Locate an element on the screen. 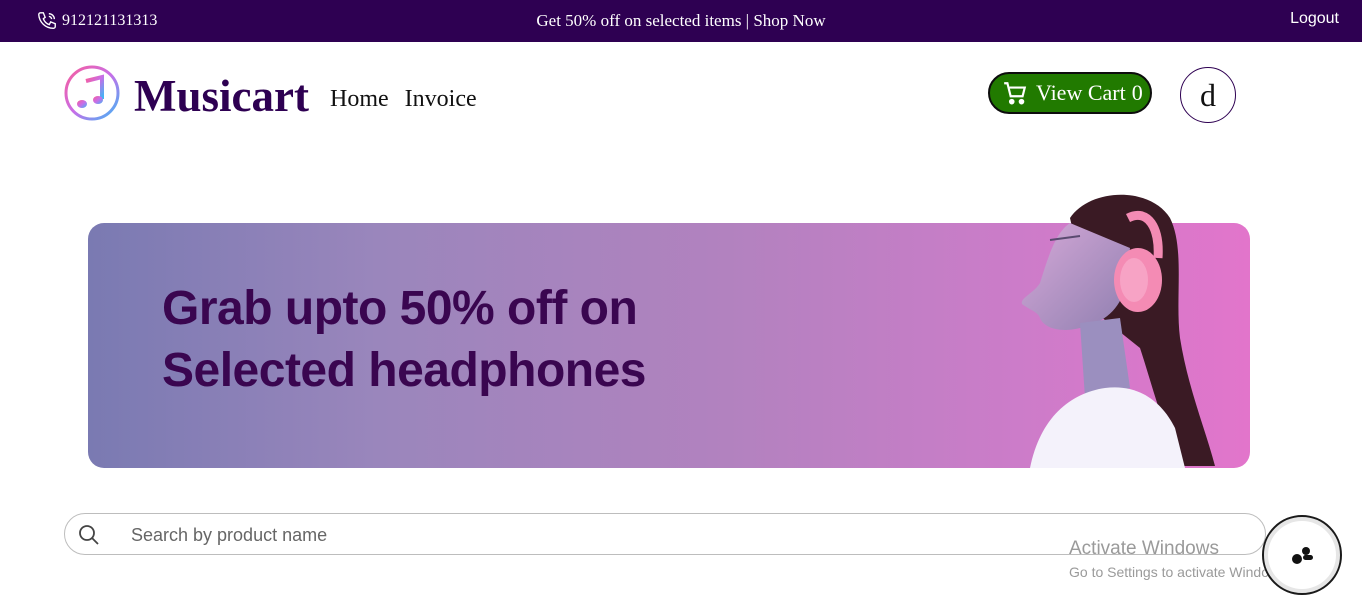 This screenshot has height=595, width=1362. chat-icon is located at coordinates (1302, 555).